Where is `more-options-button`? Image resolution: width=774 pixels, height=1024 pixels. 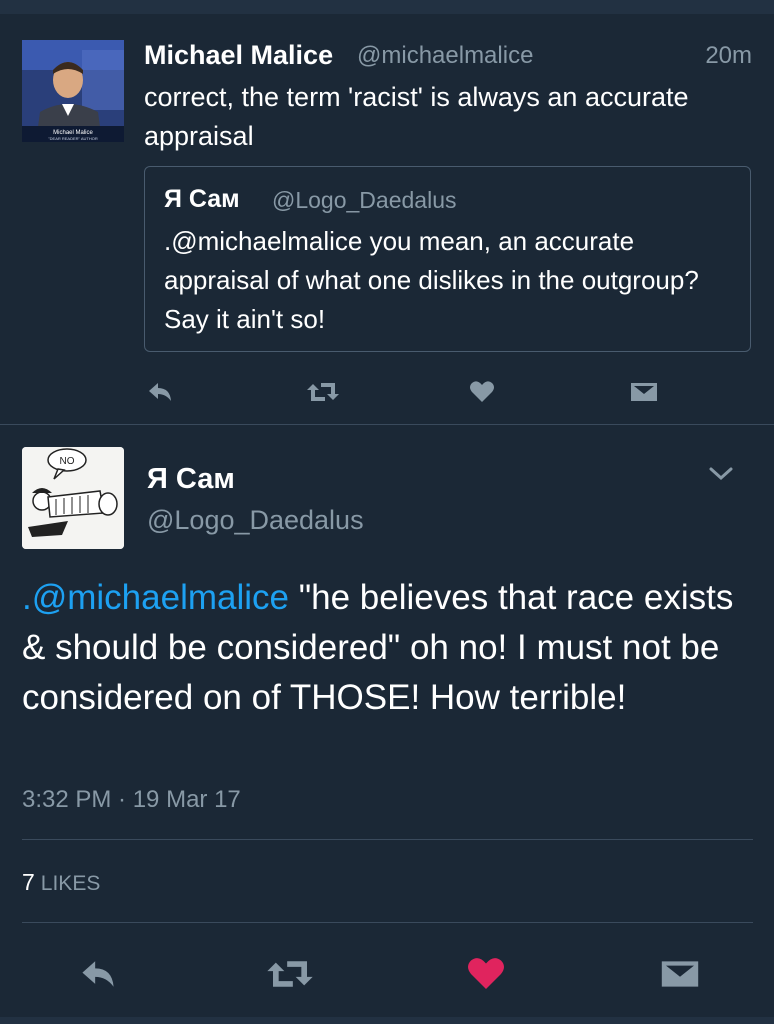 more-options-button is located at coordinates (721, 475).